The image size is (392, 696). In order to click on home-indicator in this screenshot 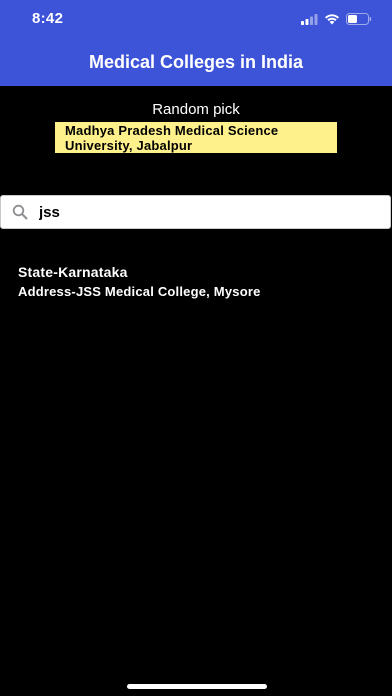, I will do `click(197, 686)`.